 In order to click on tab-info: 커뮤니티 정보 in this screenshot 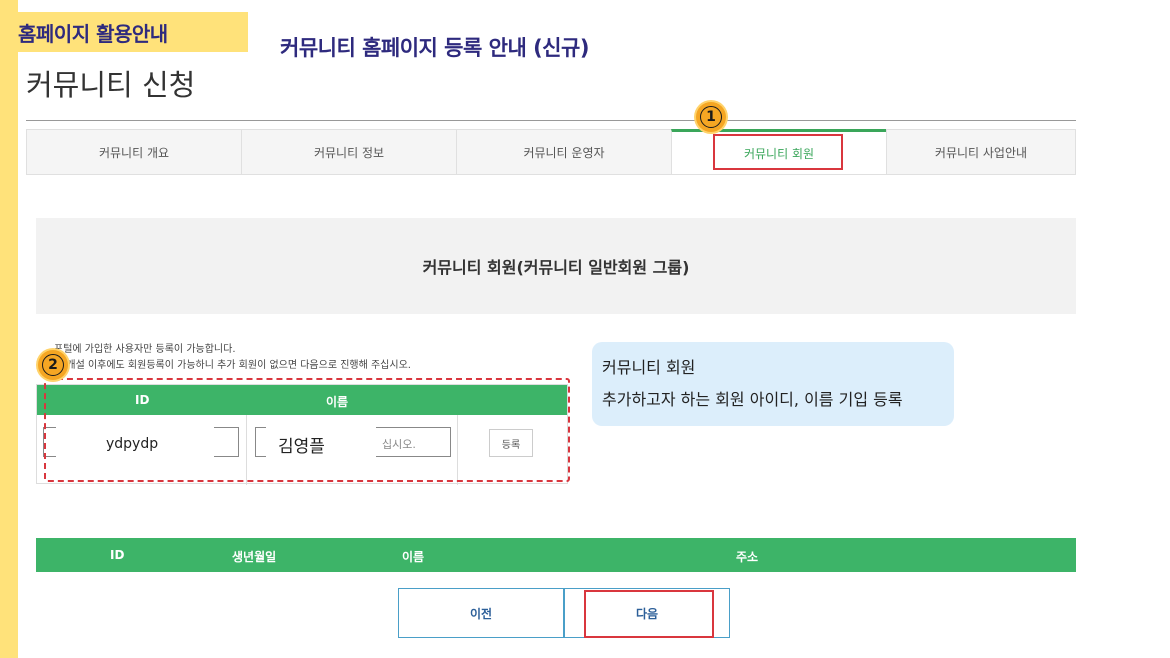, I will do `click(348, 152)`.